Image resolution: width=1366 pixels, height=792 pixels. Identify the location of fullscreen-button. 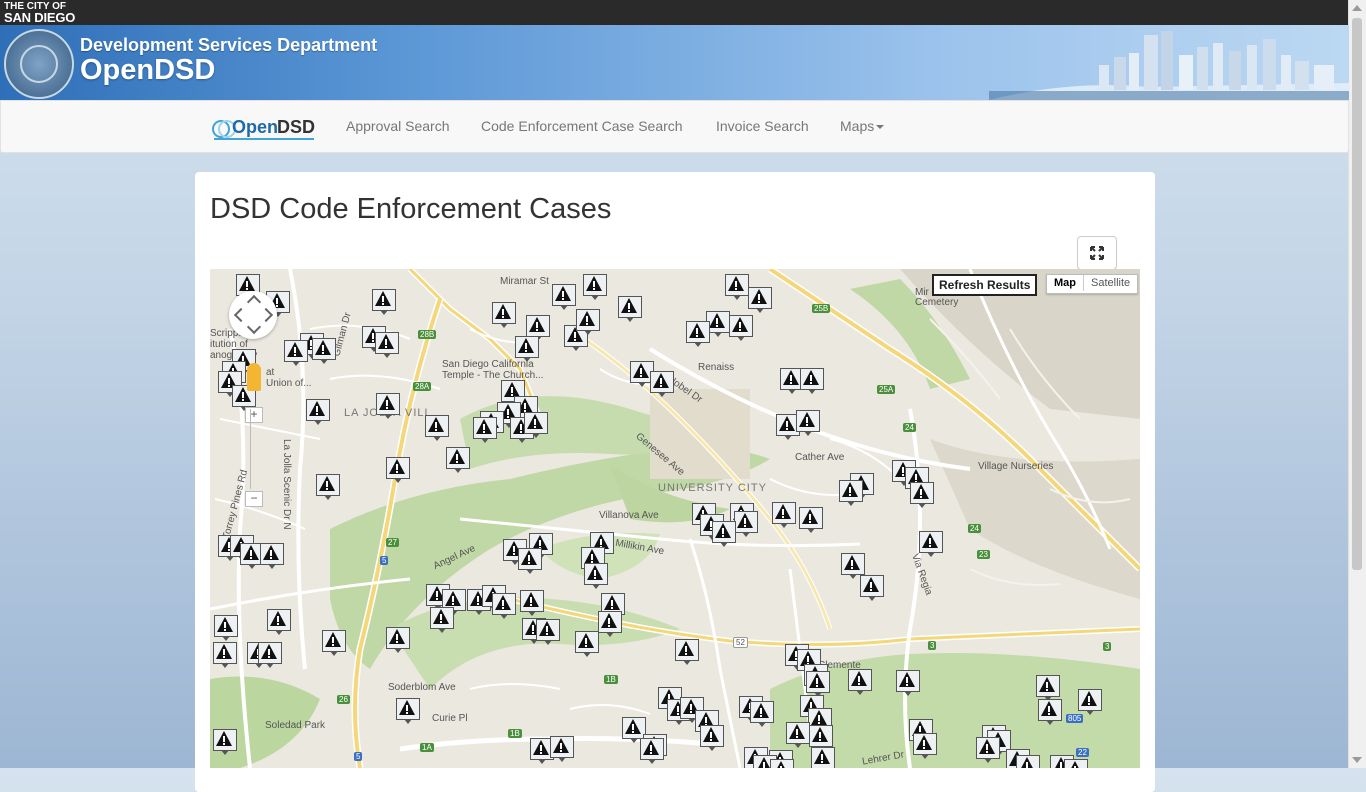
(1097, 253).